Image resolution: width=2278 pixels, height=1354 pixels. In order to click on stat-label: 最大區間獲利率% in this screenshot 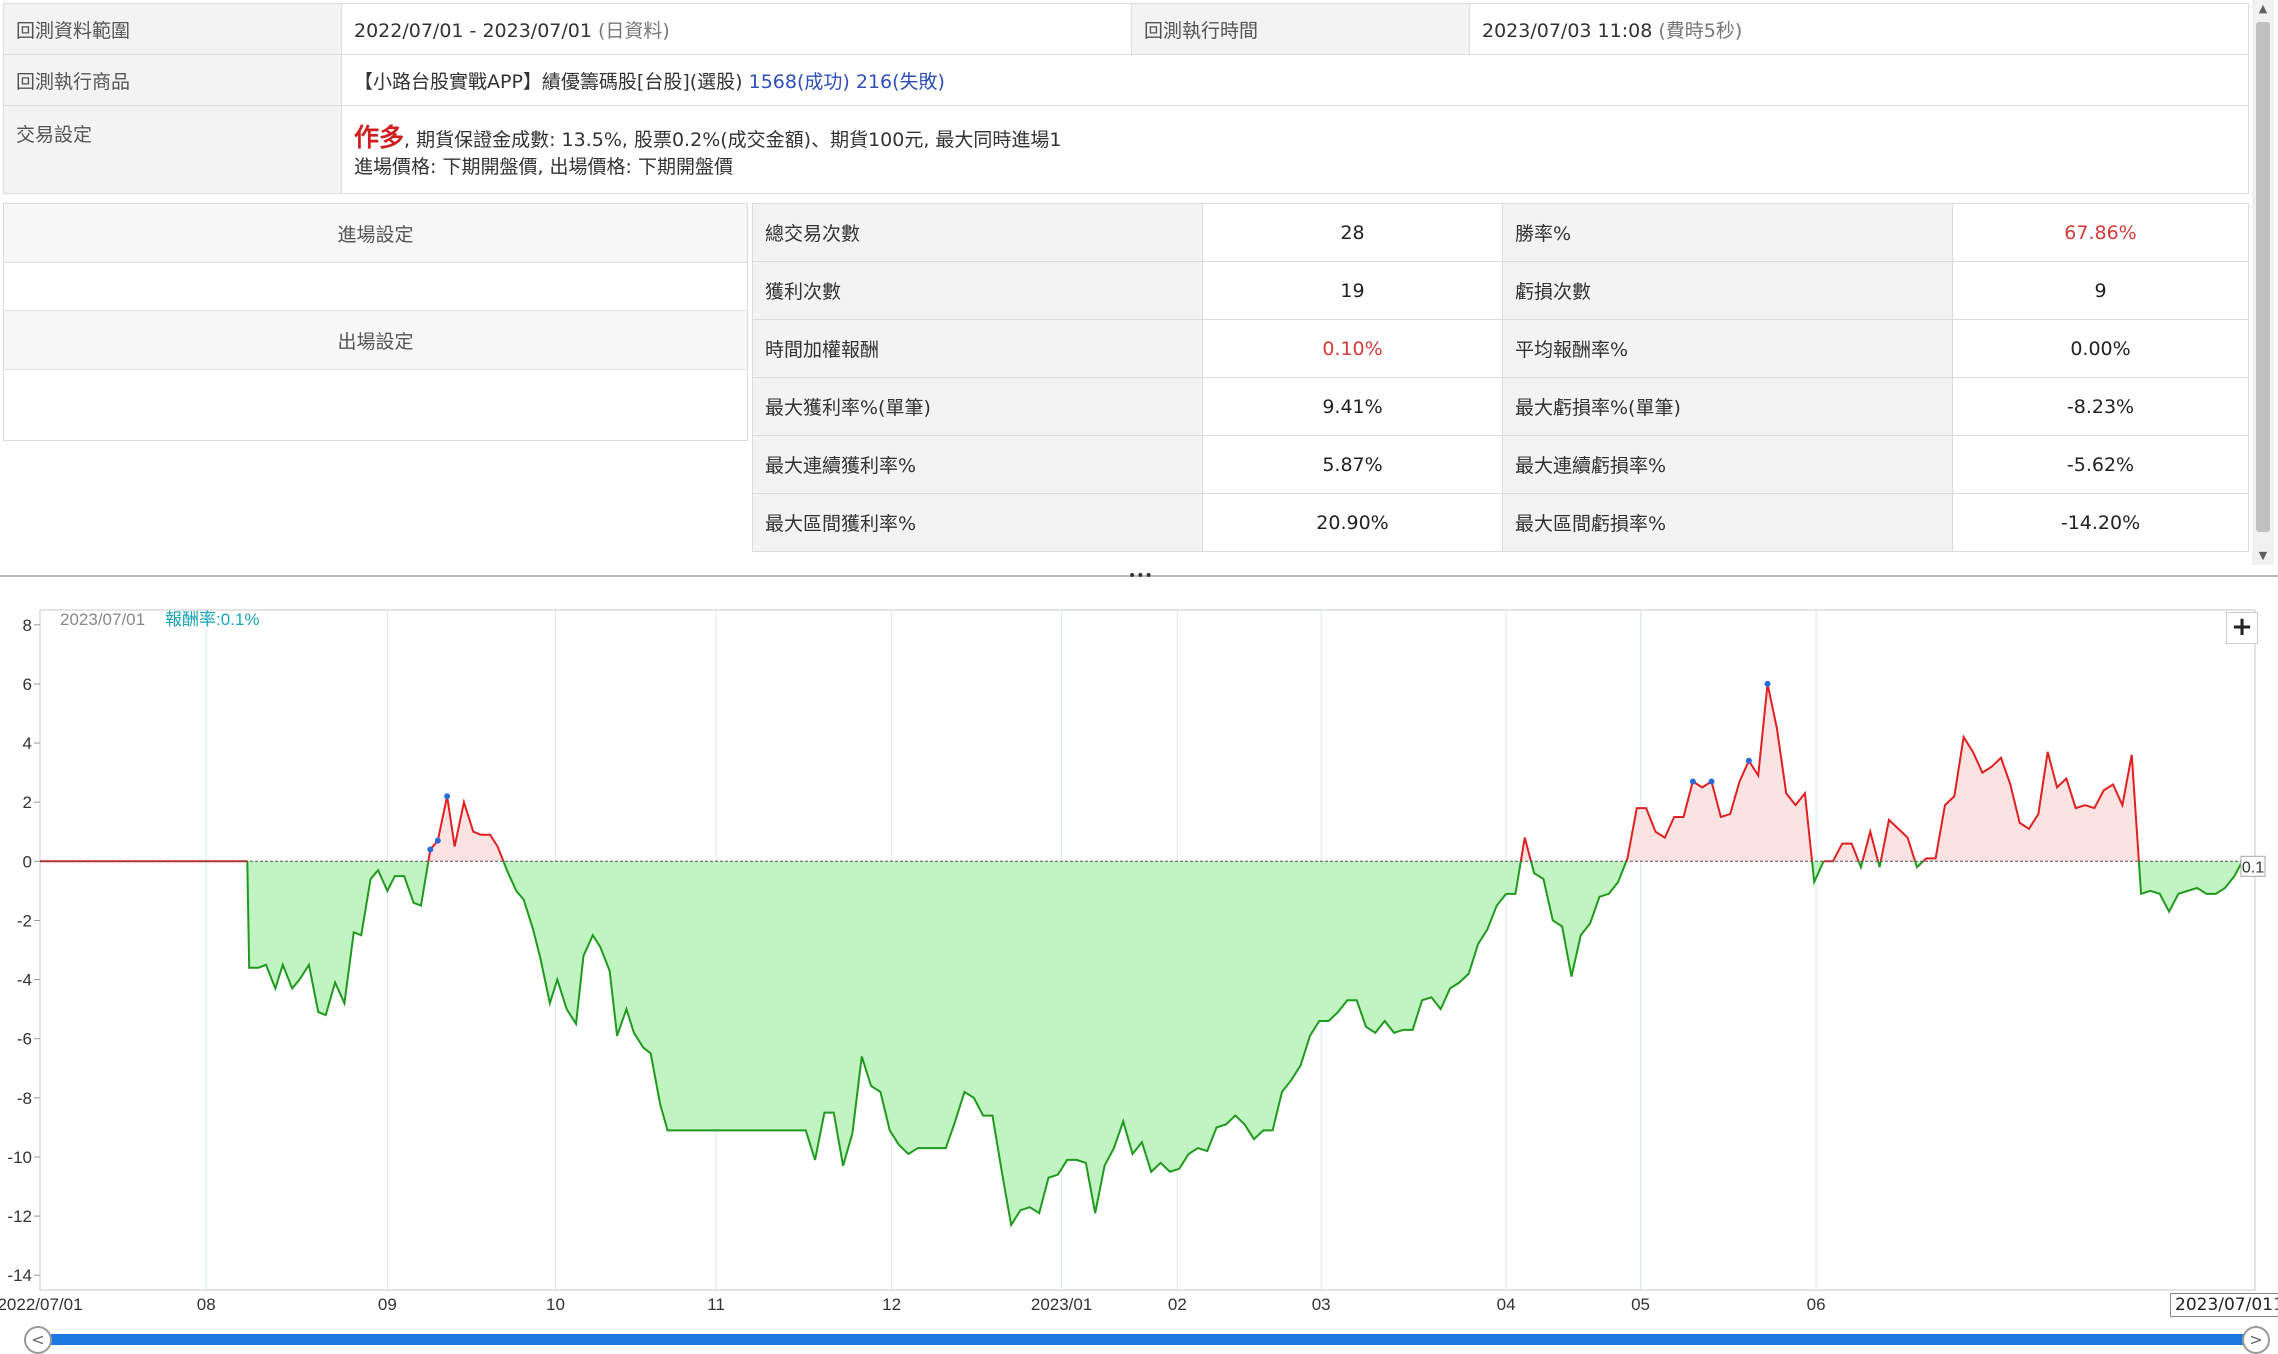, I will do `click(977, 522)`.